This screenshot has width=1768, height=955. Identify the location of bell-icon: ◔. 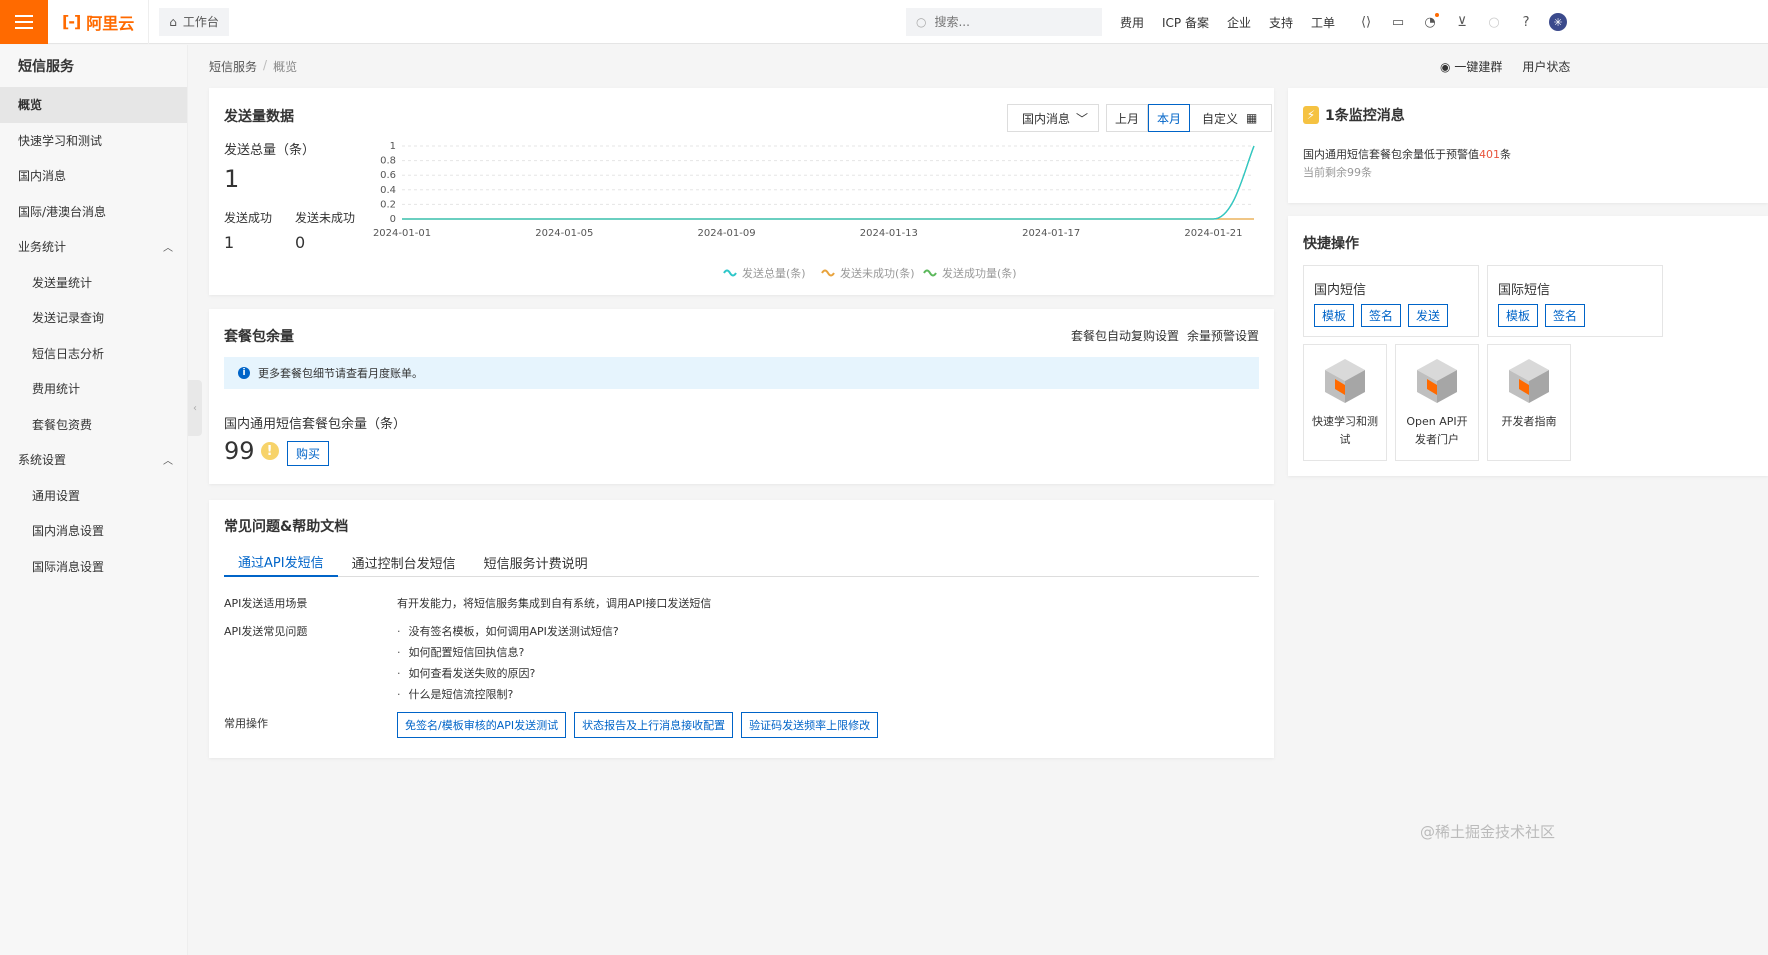
(1430, 22).